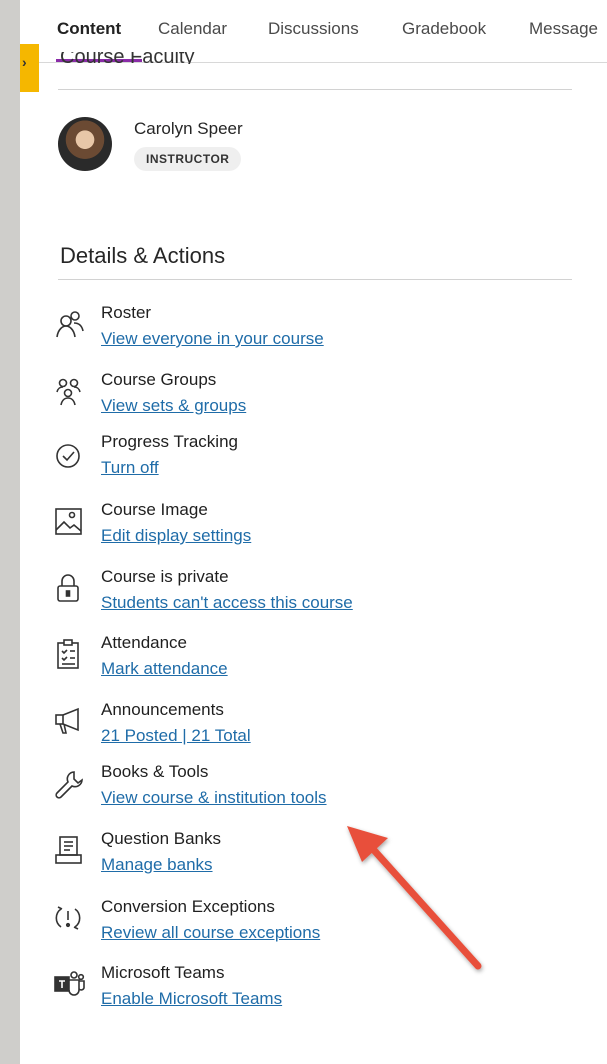  I want to click on course-privacy-link: Students can't access this course, so click(227, 603).